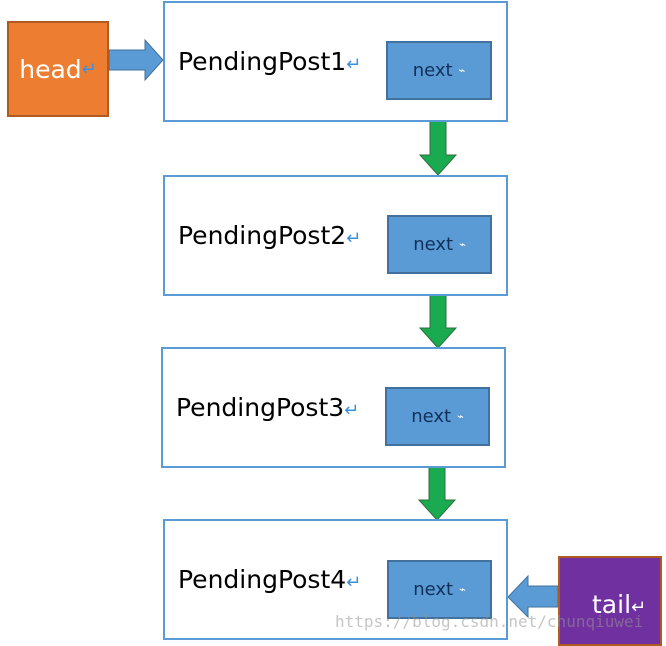 The width and height of the screenshot is (666, 646). I want to click on next-field-3: next ⌁, so click(437, 416).